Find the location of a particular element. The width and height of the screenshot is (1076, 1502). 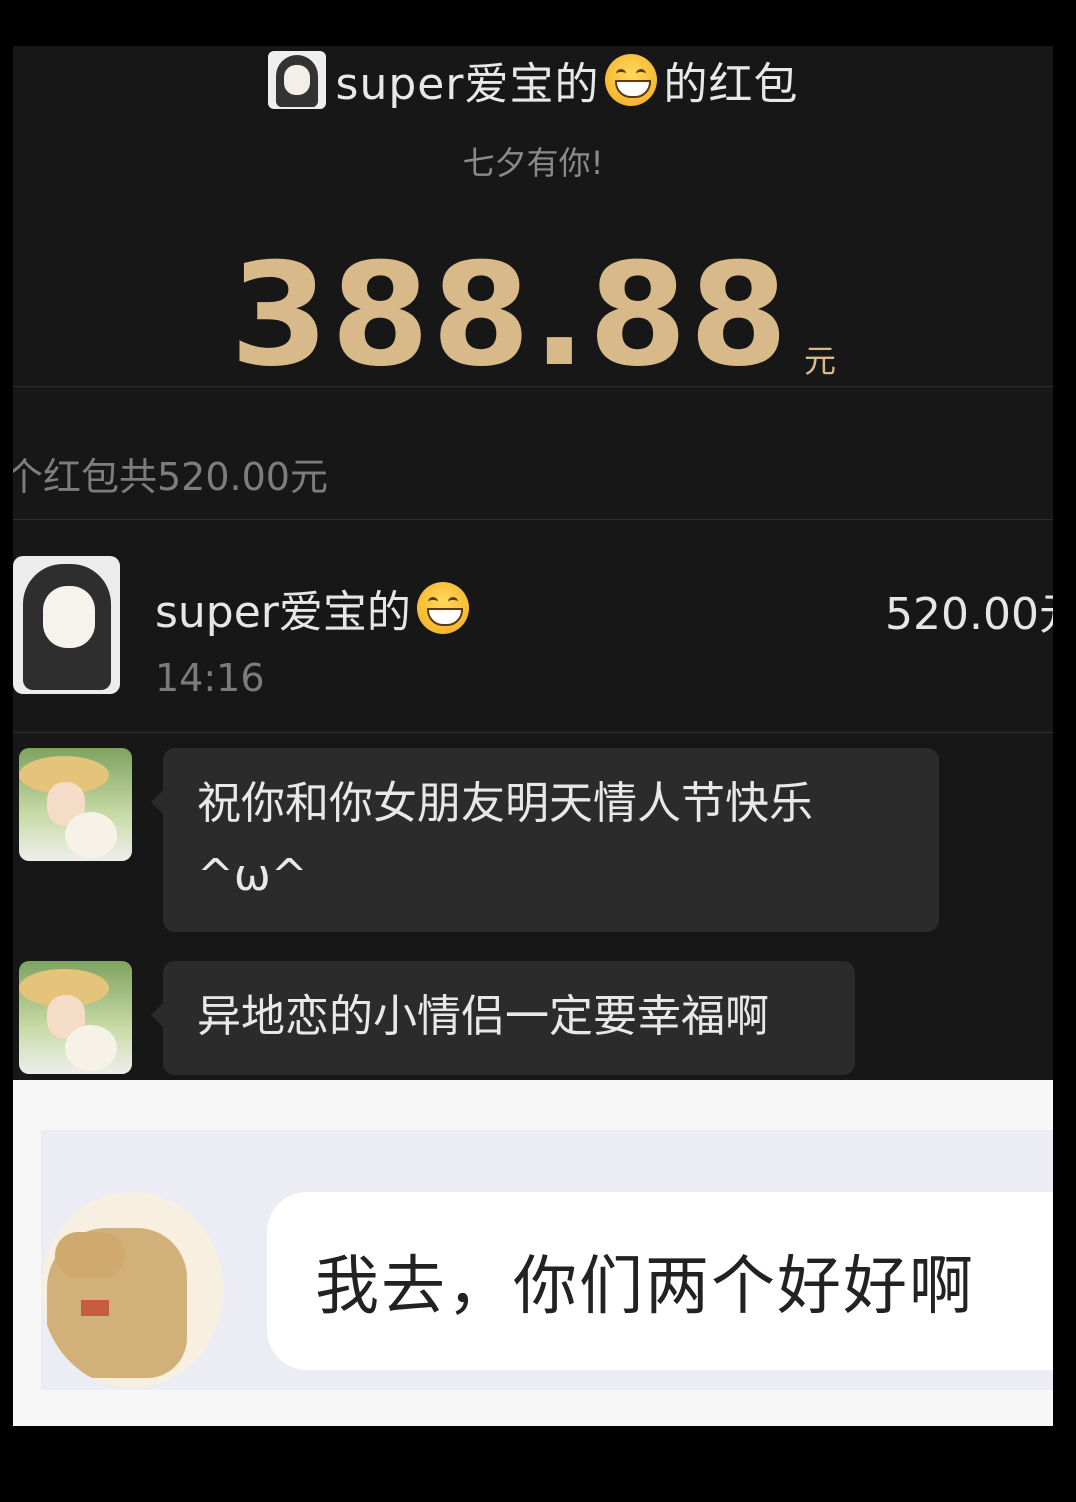

red-packet-title: super爱宝的 的红包 is located at coordinates (567, 80).